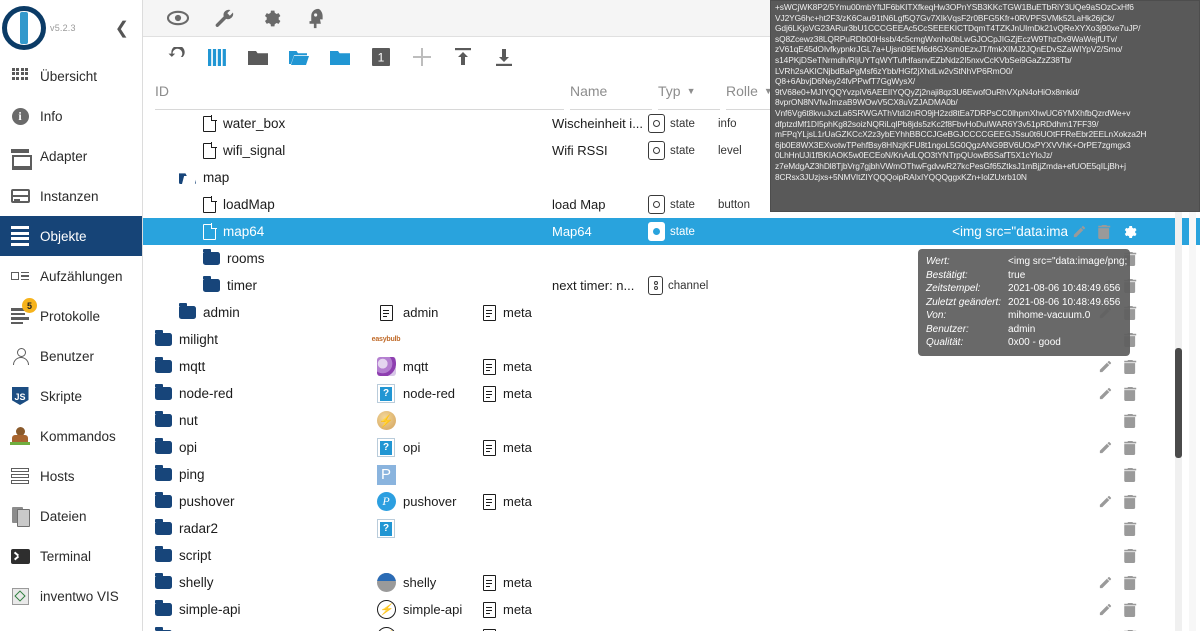 This screenshot has width=1200, height=631. What do you see at coordinates (71, 436) in the screenshot?
I see `sidebar-item-kommandos: Kommandos` at bounding box center [71, 436].